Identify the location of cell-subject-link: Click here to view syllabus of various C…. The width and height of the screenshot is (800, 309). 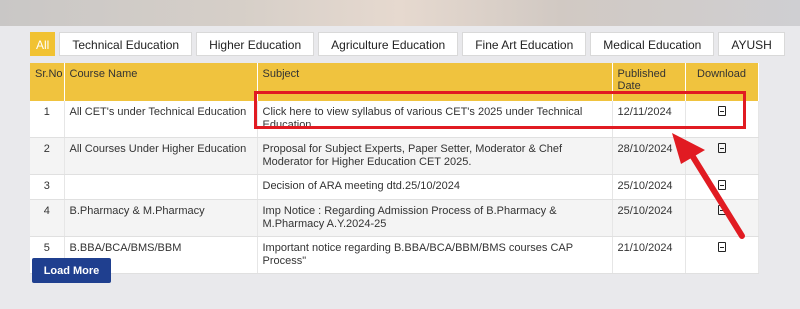
(435, 119).